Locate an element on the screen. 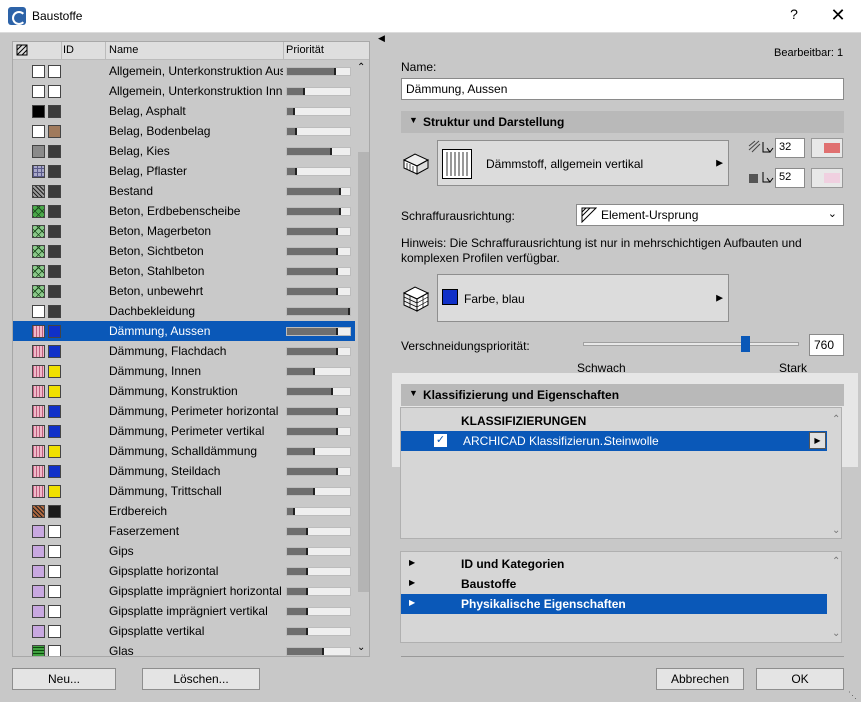 Image resolution: width=861 pixels, height=702 pixels. list-item: Dämmung, Perimeter horizontal is located at coordinates (184, 411).